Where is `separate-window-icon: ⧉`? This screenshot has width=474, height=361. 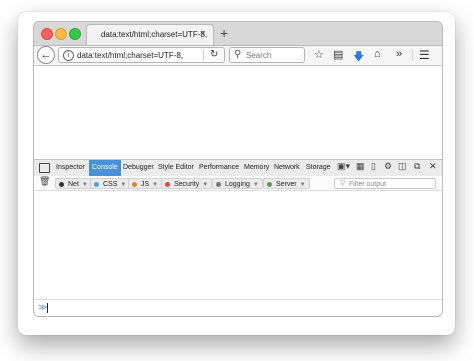
separate-window-icon: ⧉ is located at coordinates (417, 166).